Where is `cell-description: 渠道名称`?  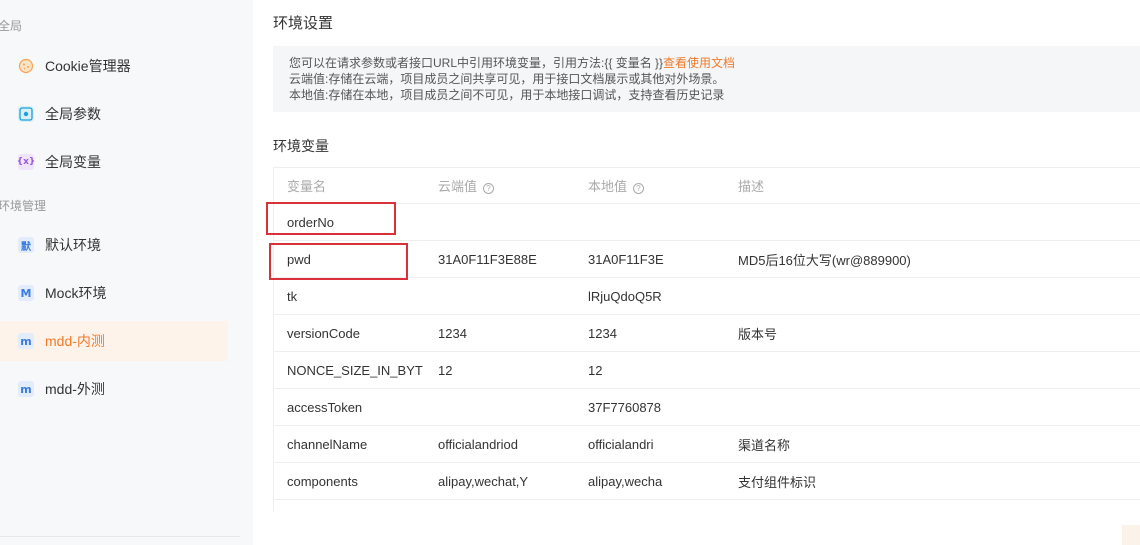 cell-description: 渠道名称 is located at coordinates (932, 444).